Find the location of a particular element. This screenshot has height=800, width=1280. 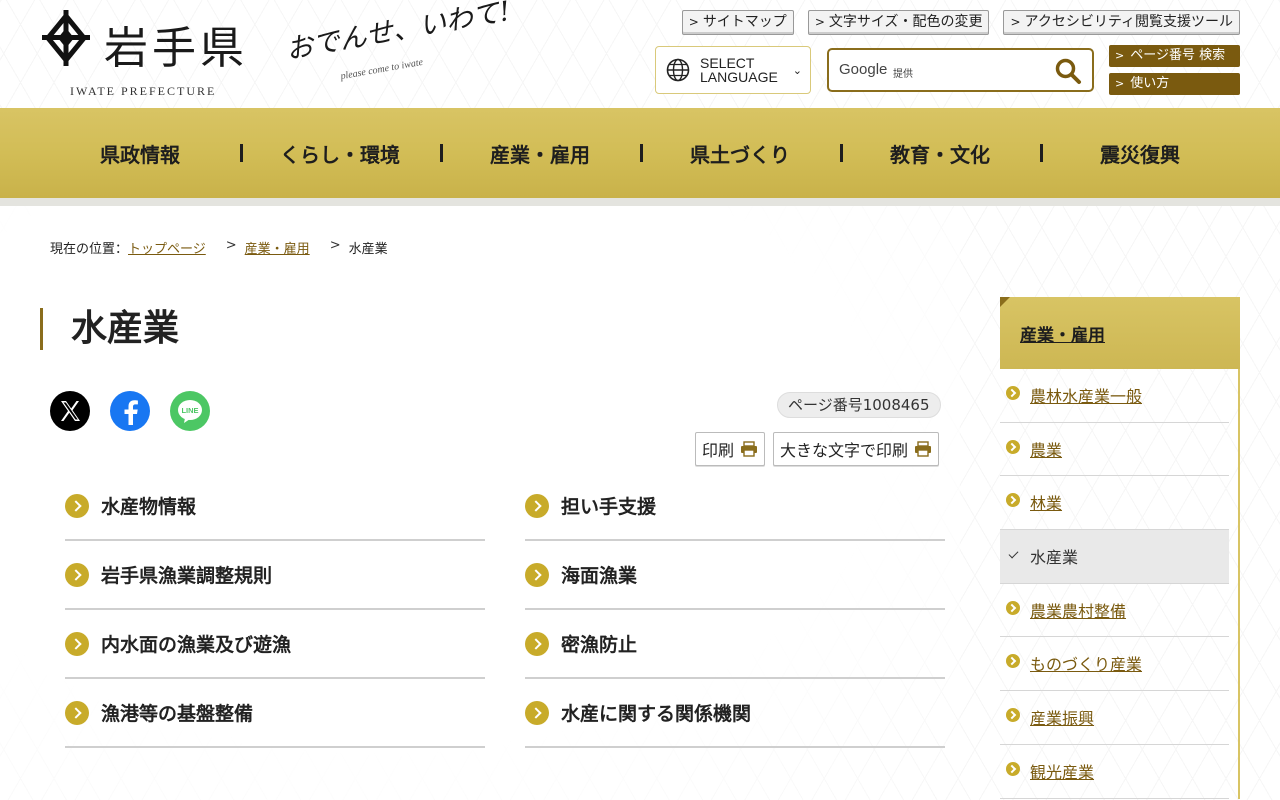

breadcrumb-industry-employment: 産業・雇用 is located at coordinates (277, 247).